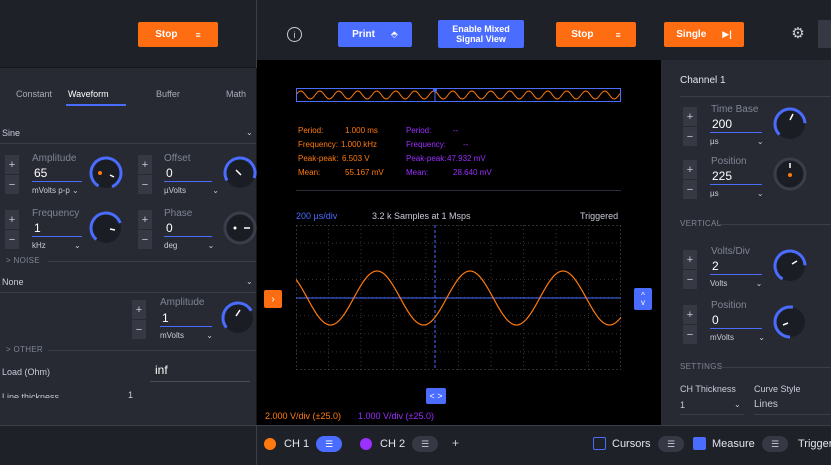 The height and width of the screenshot is (465, 831). Describe the element at coordinates (736, 283) in the screenshot. I see `volts-div-unit: Volts ⌄` at that location.